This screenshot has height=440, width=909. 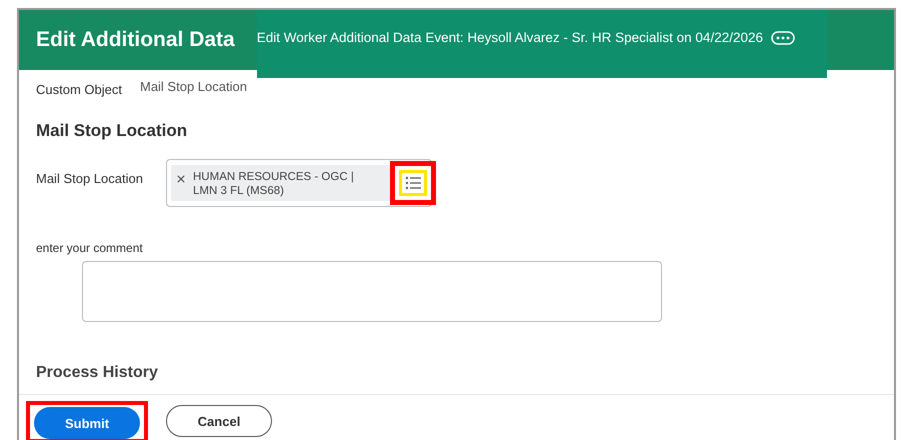 I want to click on page-title: Edit Additional Data, so click(x=135, y=40).